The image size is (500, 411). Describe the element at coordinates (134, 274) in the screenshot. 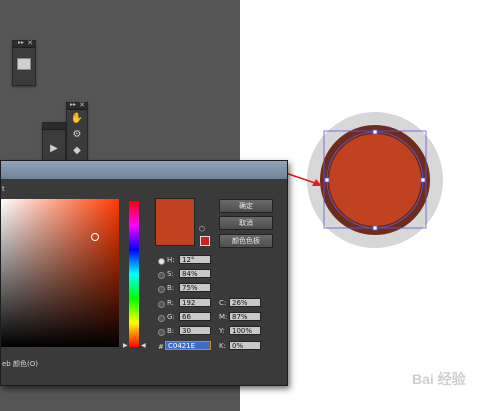

I see `hue-slider` at that location.